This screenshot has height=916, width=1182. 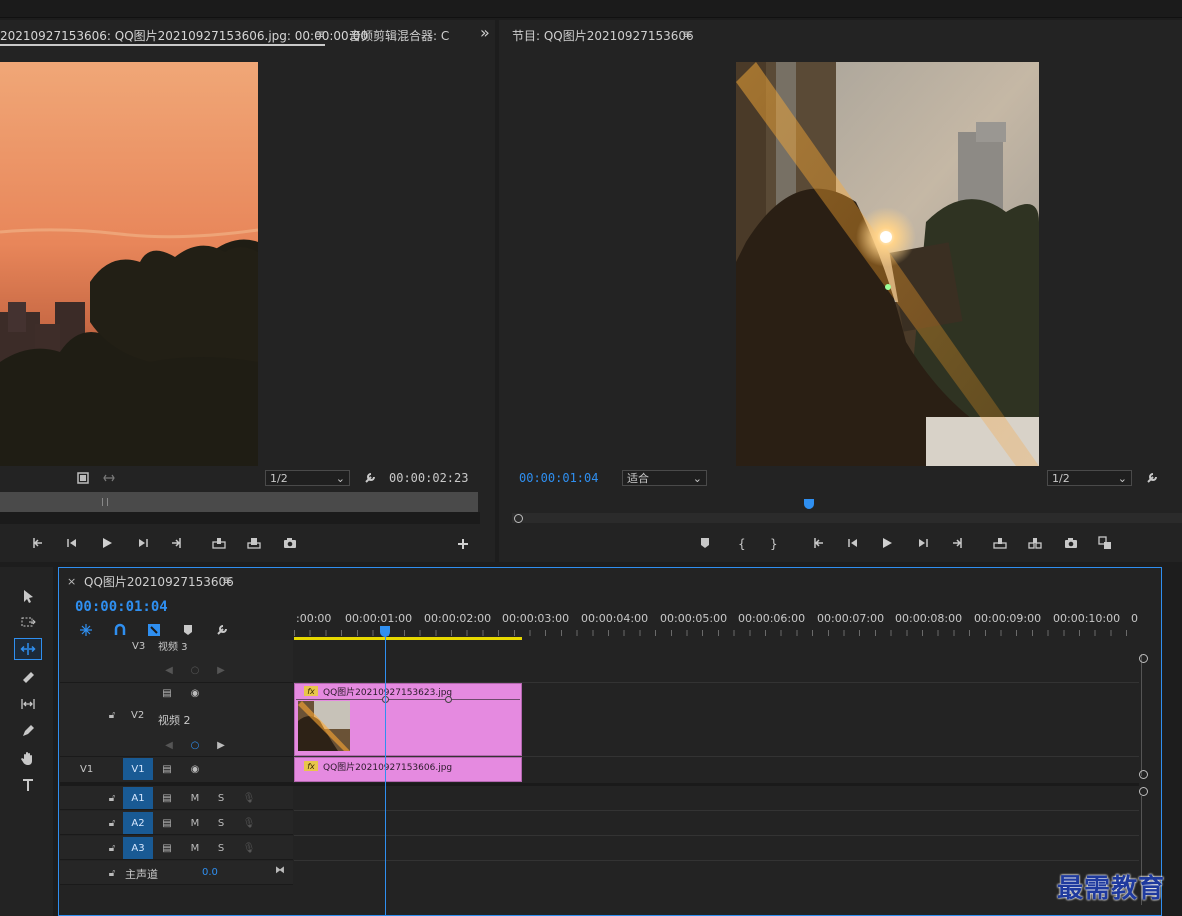 What do you see at coordinates (219, 543) in the screenshot?
I see `insert-icon` at bounding box center [219, 543].